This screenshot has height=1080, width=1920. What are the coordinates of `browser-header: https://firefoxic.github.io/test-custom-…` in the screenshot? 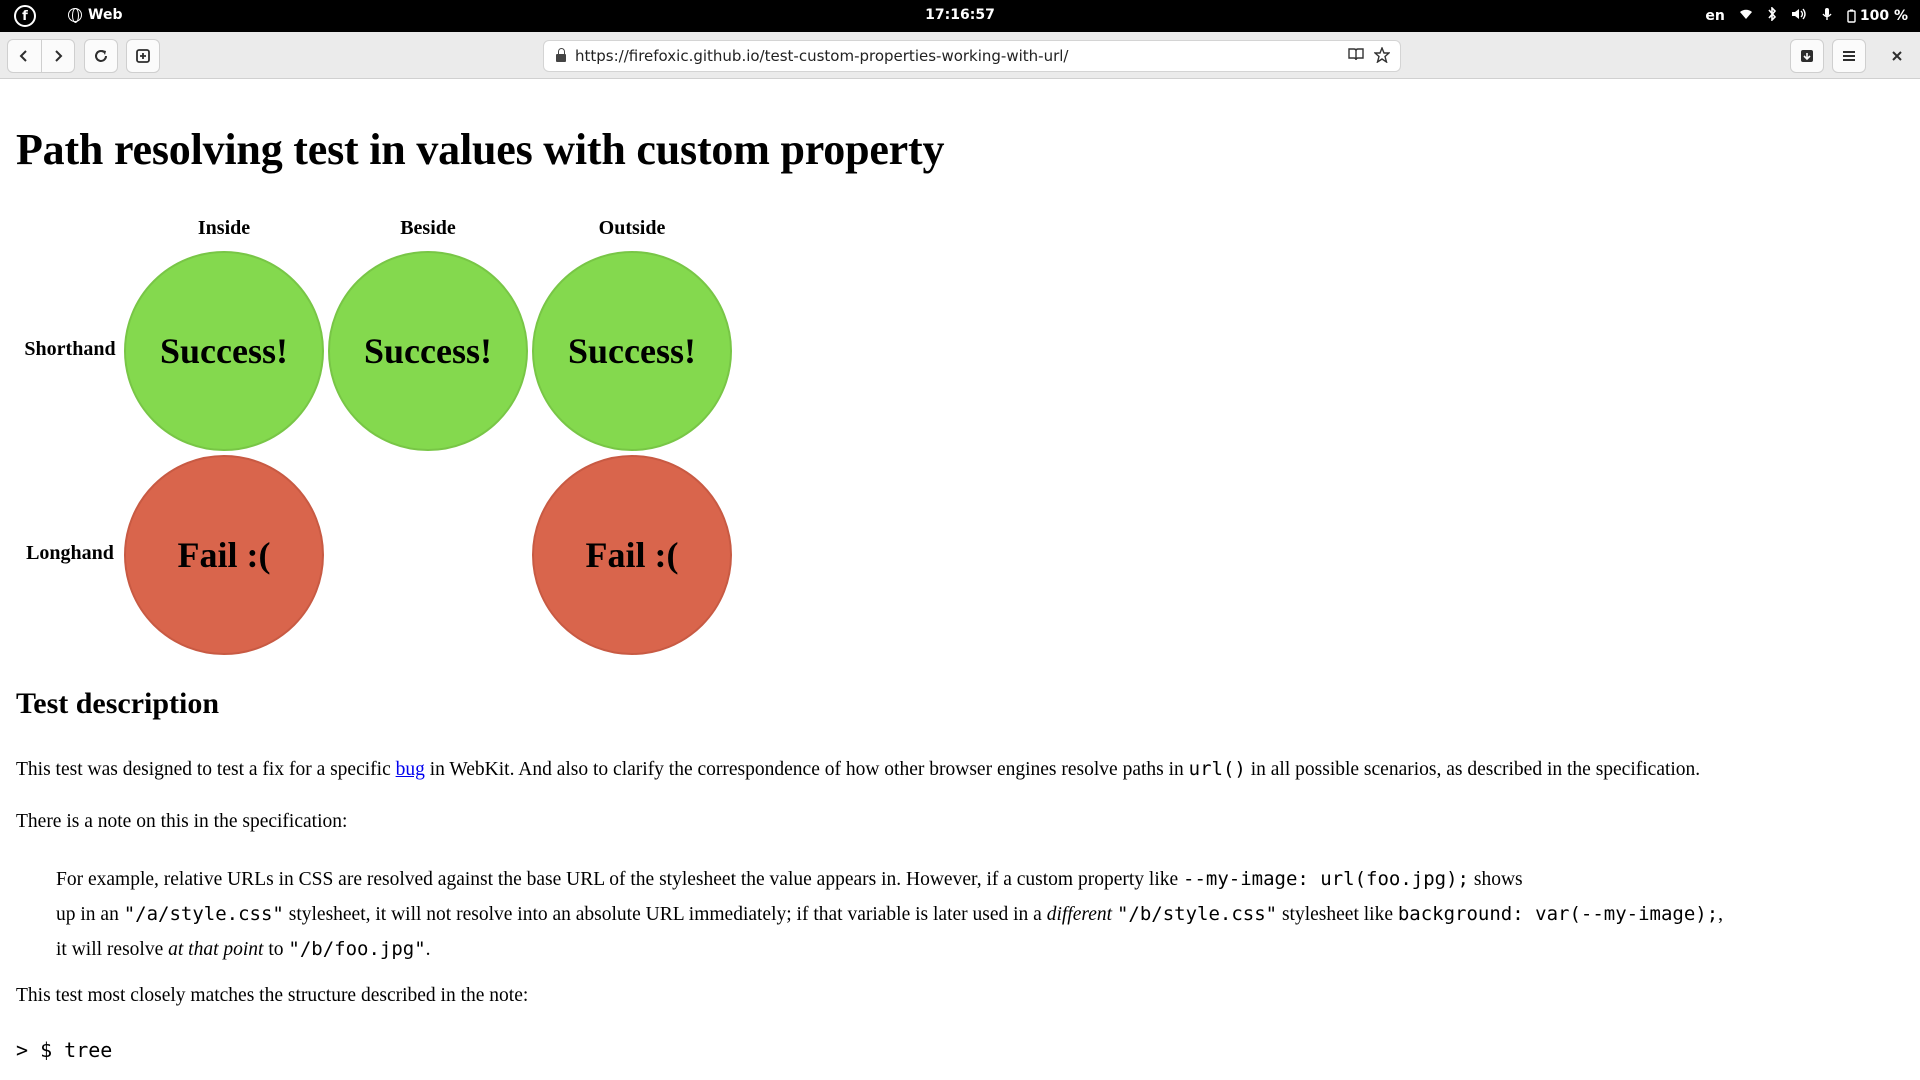 It's located at (960, 55).